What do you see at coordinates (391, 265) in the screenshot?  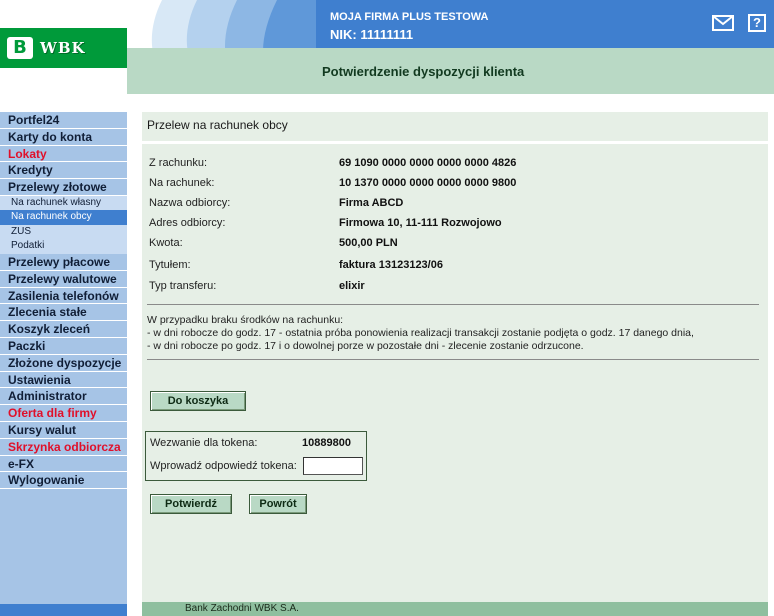 I see `field-value: faktura 13123123/06` at bounding box center [391, 265].